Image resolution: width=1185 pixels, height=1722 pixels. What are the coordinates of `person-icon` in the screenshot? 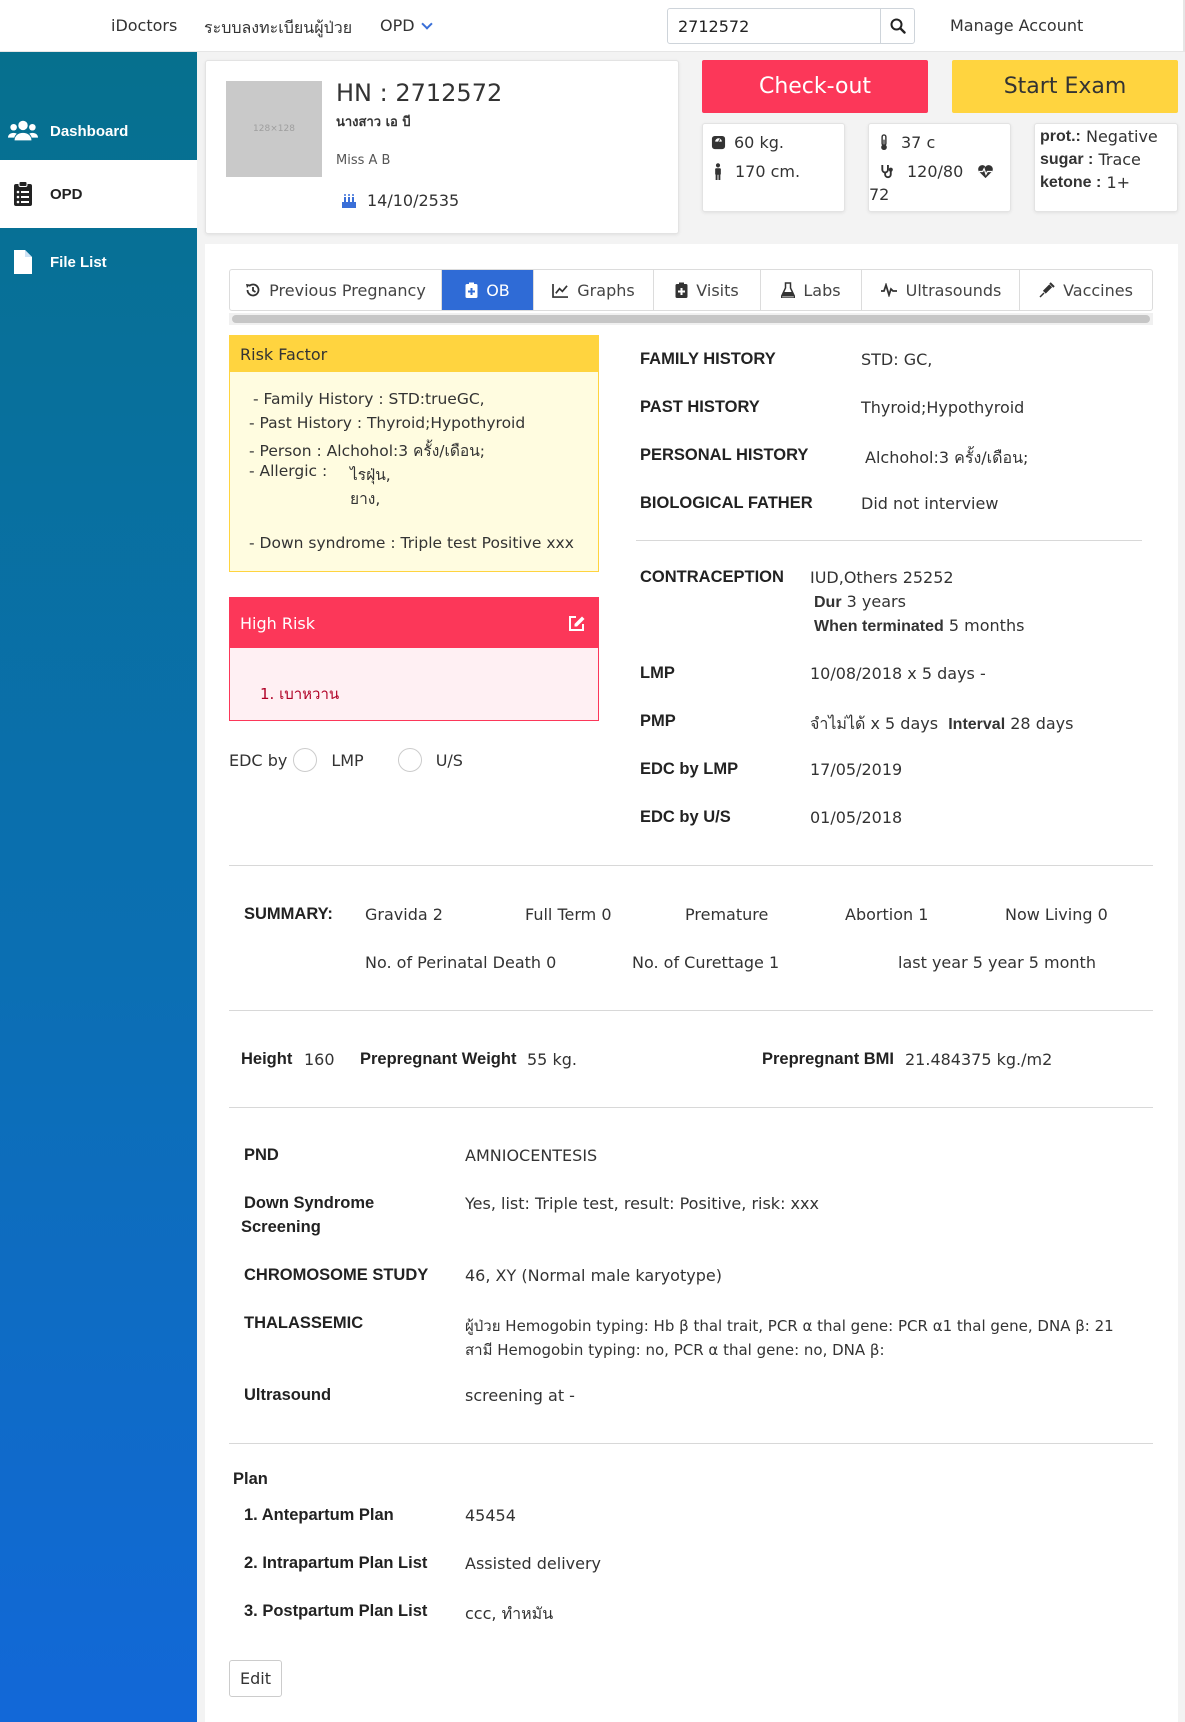 It's located at (718, 171).